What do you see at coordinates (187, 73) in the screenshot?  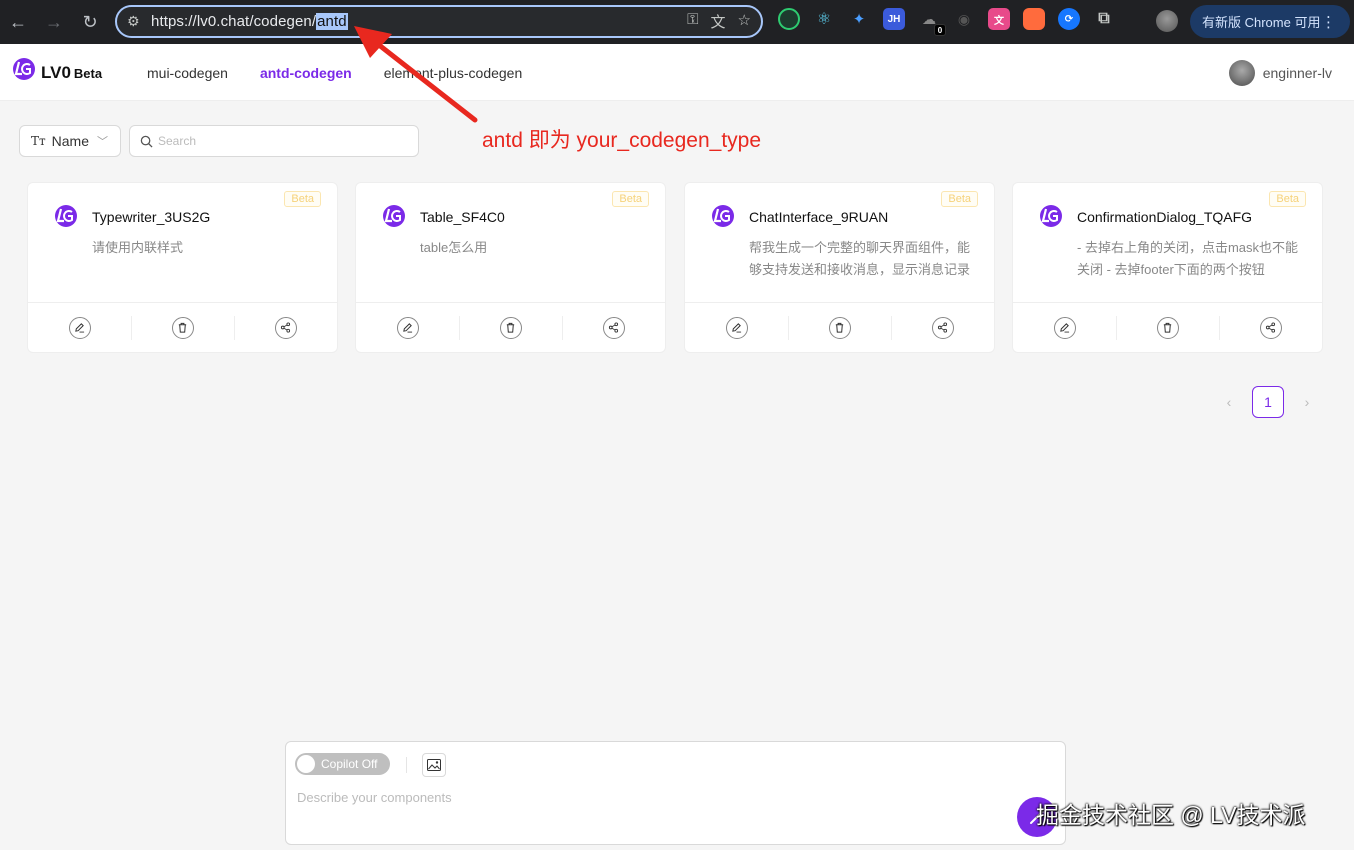 I see `nav-mui-codegen: mui-codegen` at bounding box center [187, 73].